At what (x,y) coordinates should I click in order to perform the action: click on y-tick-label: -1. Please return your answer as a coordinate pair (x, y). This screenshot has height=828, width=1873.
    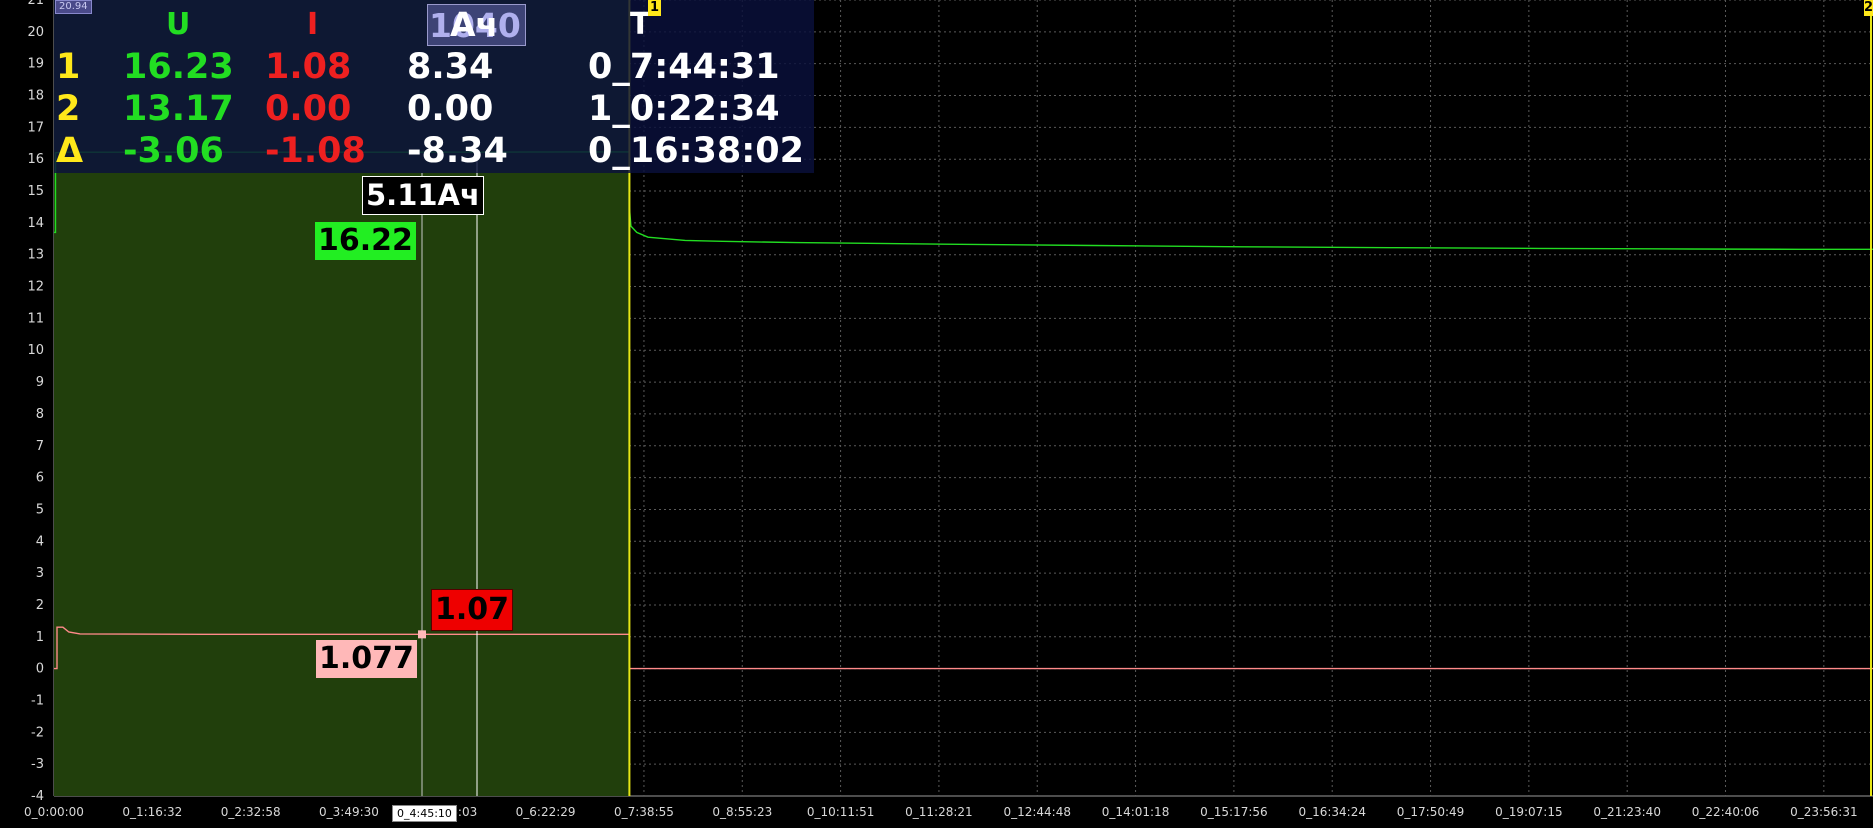
    Looking at the image, I should click on (37, 700).